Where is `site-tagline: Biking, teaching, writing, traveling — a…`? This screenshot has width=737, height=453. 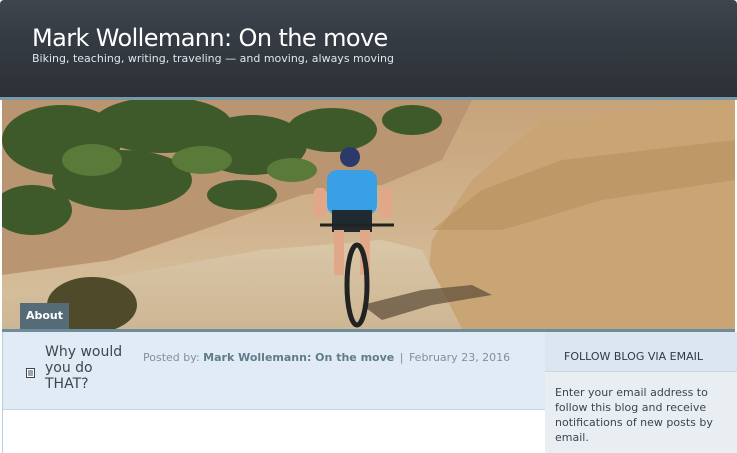
site-tagline: Biking, teaching, writing, traveling — a… is located at coordinates (213, 58).